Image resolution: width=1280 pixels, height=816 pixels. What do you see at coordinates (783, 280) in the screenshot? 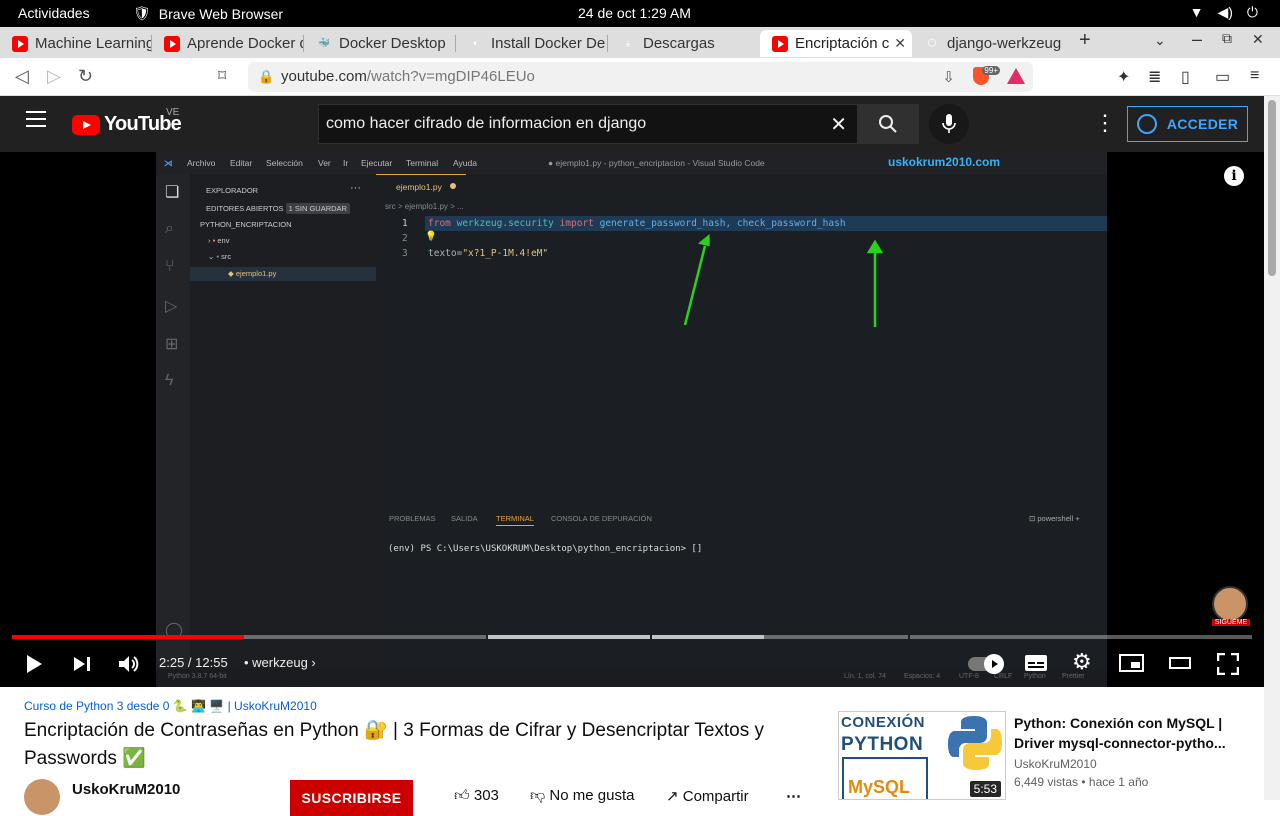
I see `annotation-arrows` at bounding box center [783, 280].